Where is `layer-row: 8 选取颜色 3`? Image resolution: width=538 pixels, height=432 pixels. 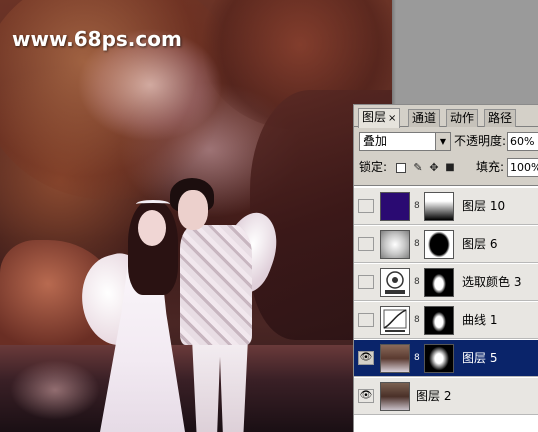
layer-row: 8 选取颜色 3 is located at coordinates (446, 282).